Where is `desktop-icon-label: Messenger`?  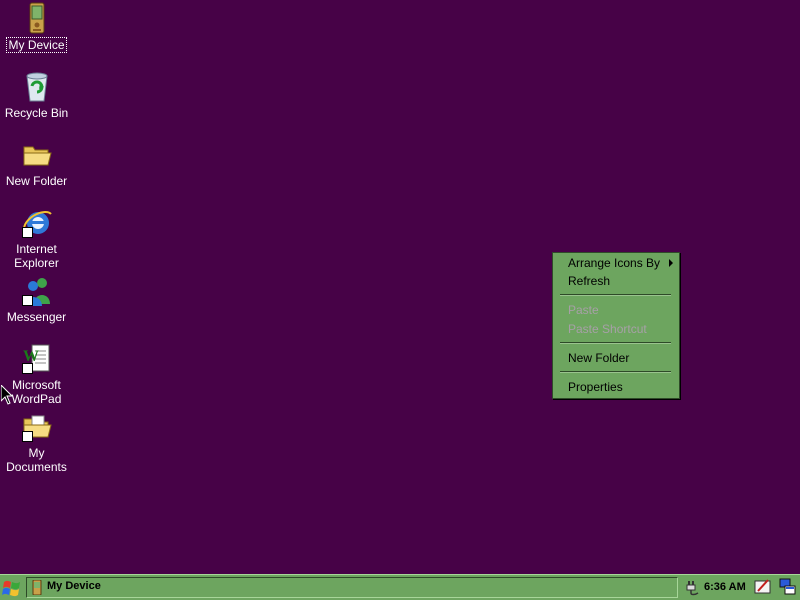 desktop-icon-label: Messenger is located at coordinates (36, 317).